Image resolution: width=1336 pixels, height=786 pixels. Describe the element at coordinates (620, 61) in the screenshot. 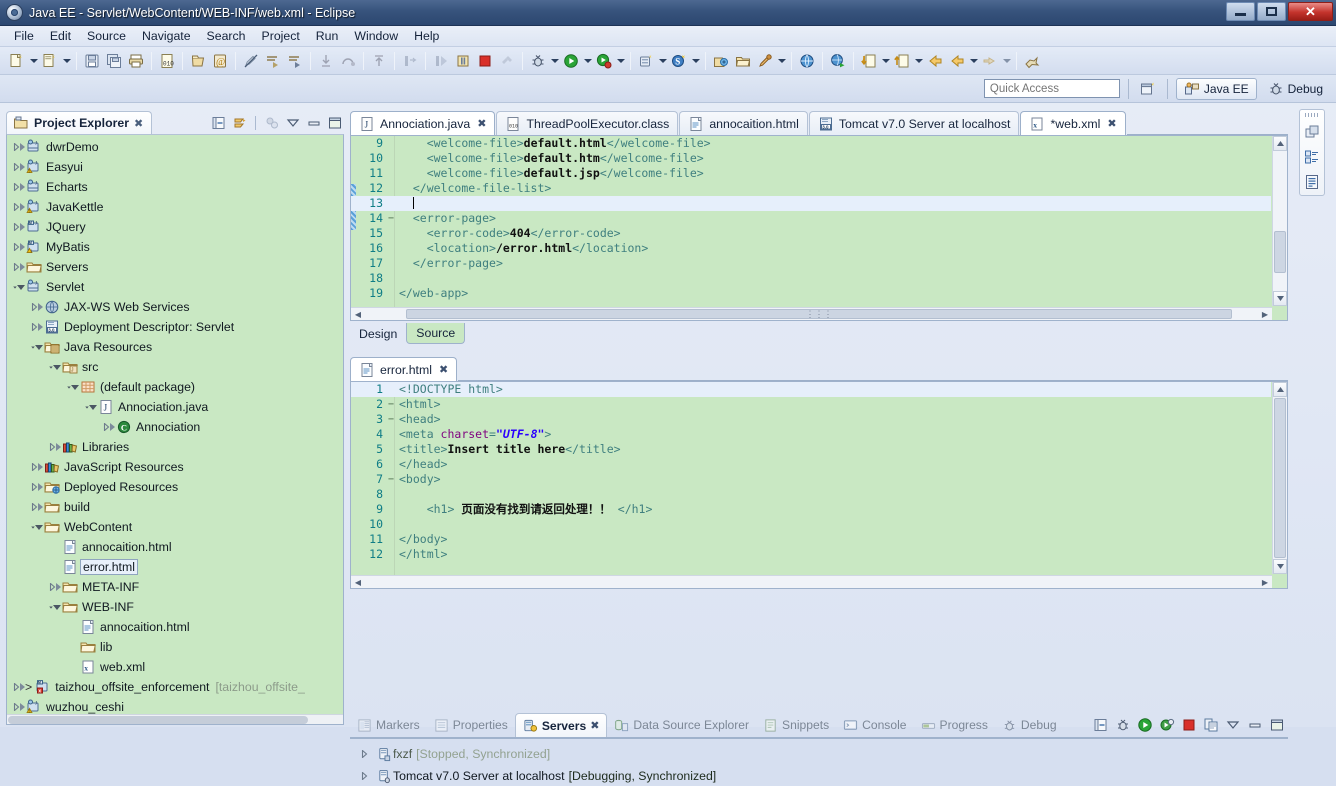

I see `coverage-dropdown` at that location.